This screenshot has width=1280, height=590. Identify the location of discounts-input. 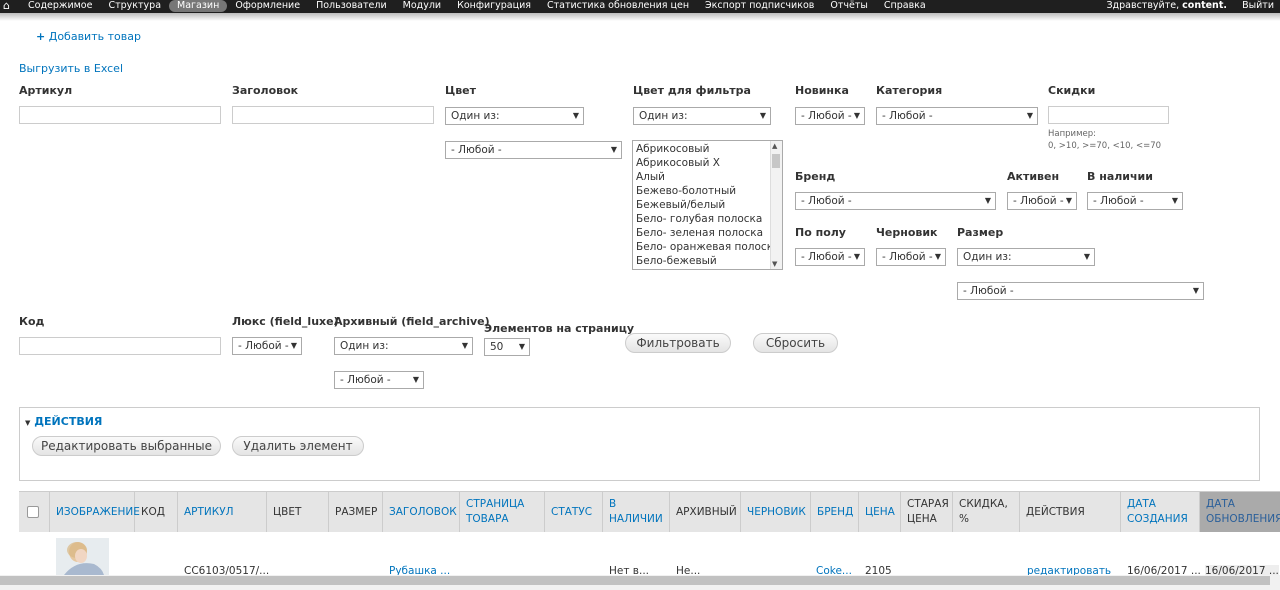
(1108, 115).